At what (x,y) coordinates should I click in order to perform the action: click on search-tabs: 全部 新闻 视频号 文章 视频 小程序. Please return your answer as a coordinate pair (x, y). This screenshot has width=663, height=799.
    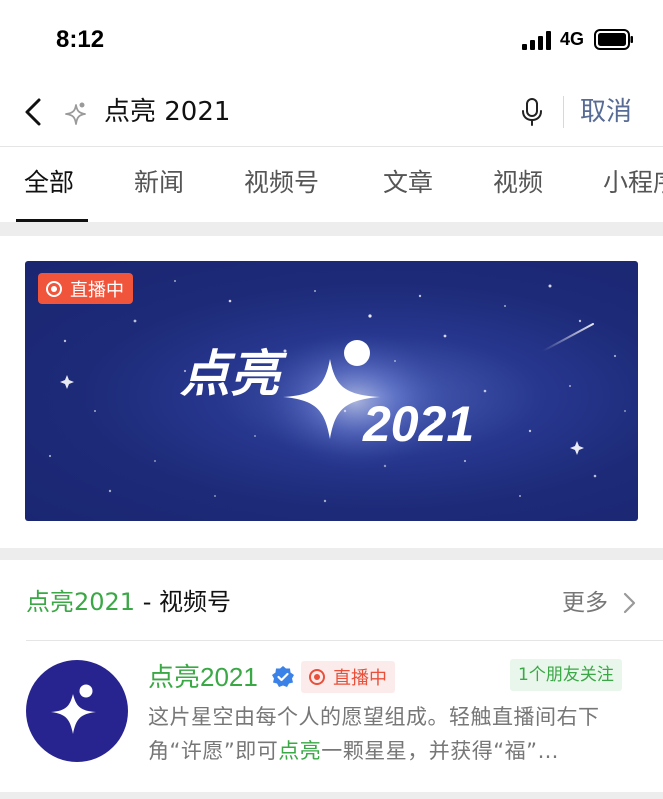
    Looking at the image, I should click on (331, 184).